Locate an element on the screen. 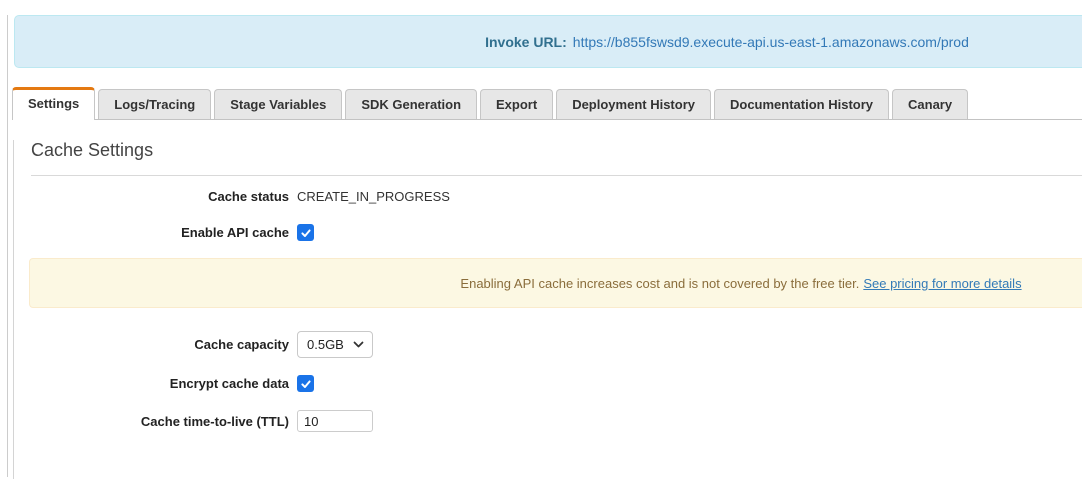 This screenshot has height=479, width=1082. tab-export: Export is located at coordinates (517, 104).